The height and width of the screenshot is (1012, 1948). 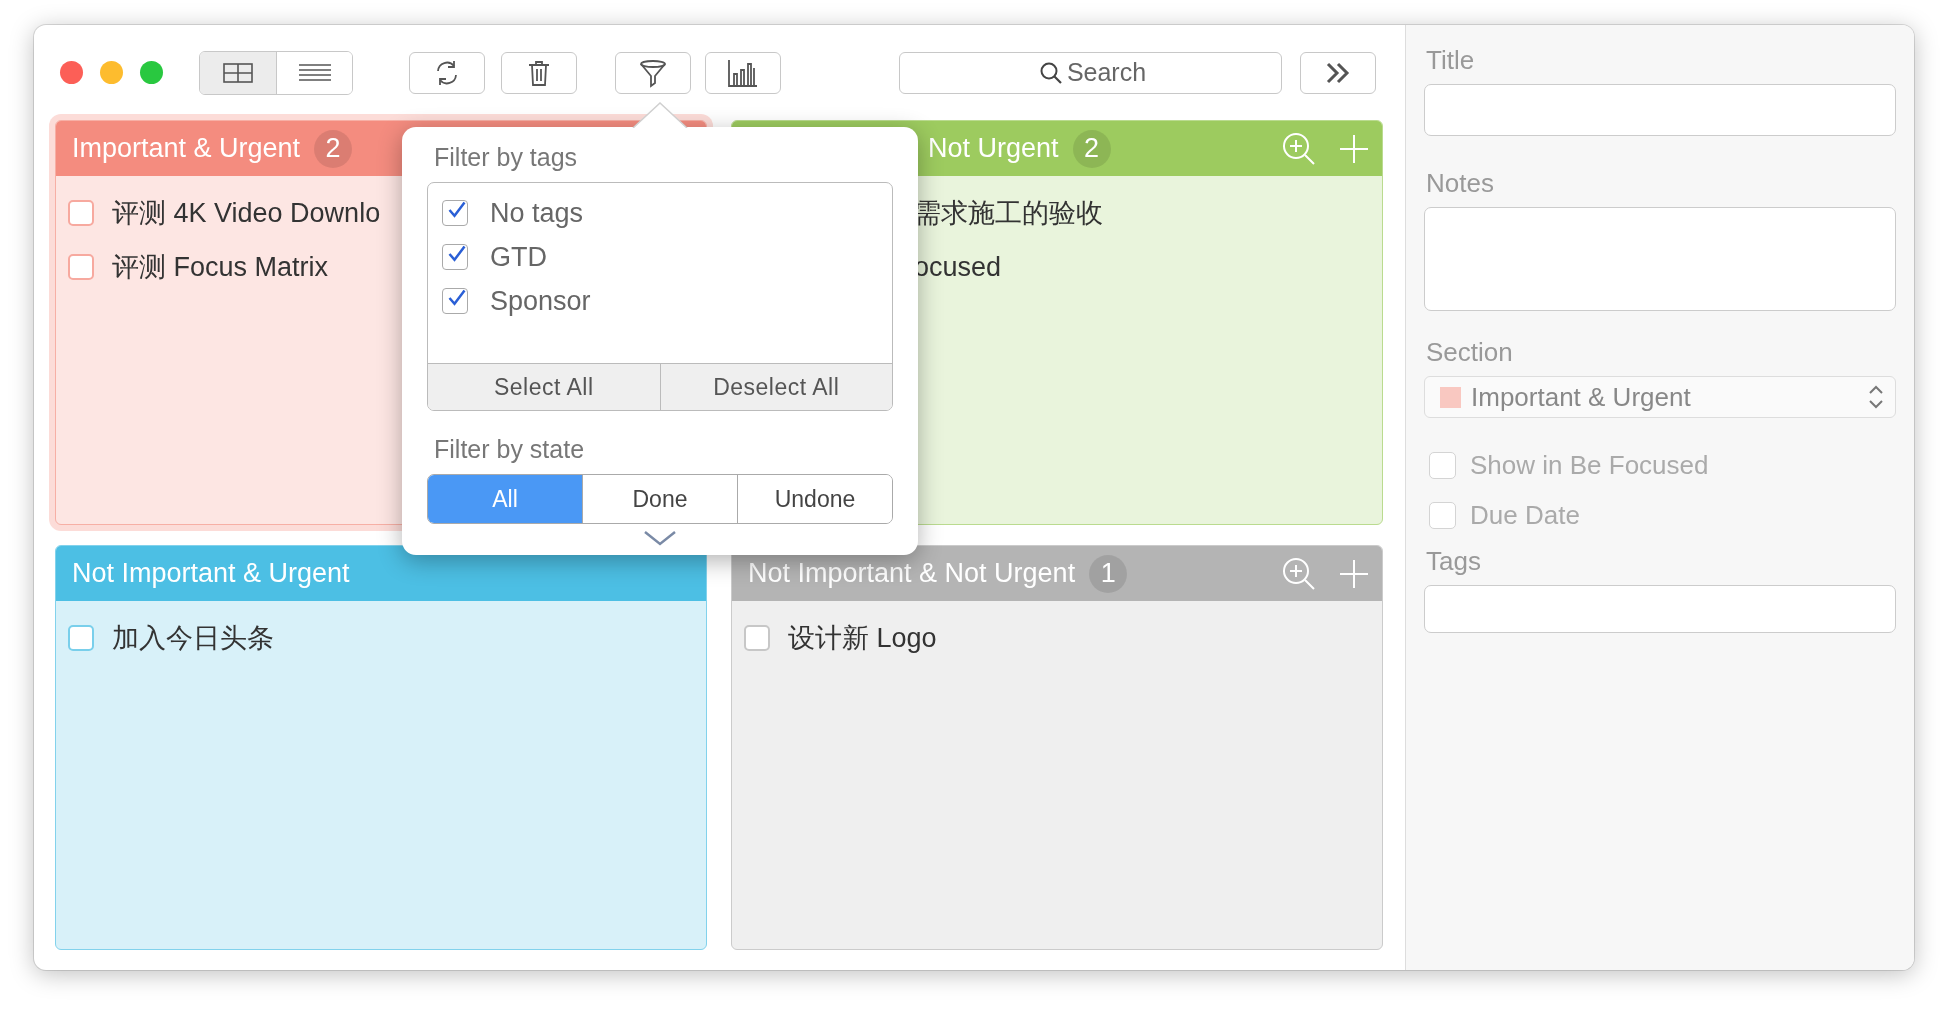 What do you see at coordinates (912, 573) in the screenshot?
I see `quadrant-title: Not Important & Not Urgent` at bounding box center [912, 573].